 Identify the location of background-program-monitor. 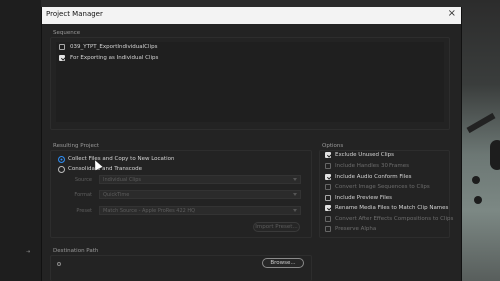
(480, 140).